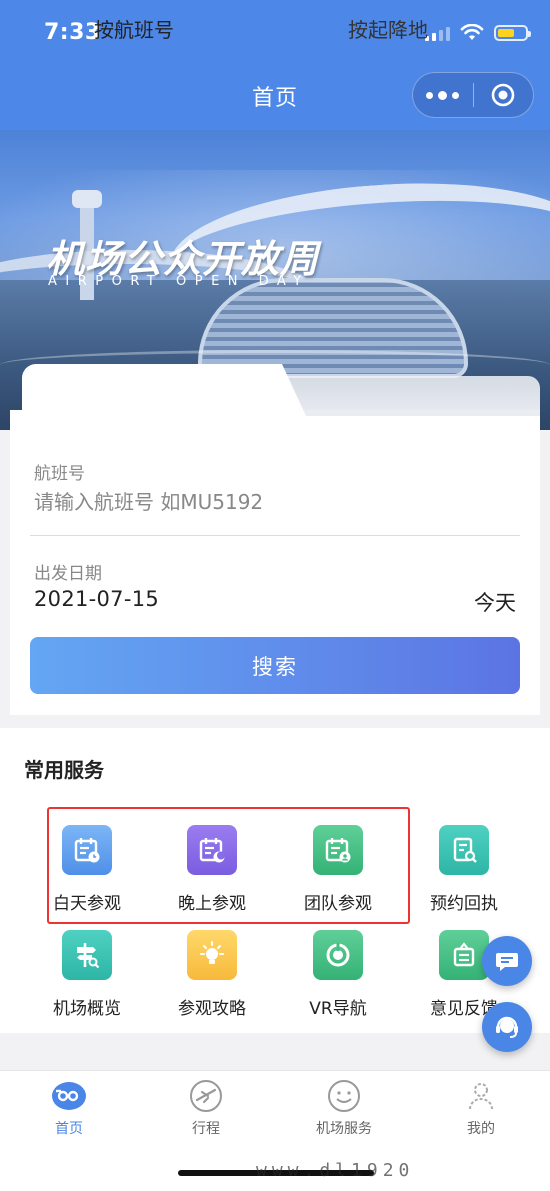 This screenshot has height=1191, width=550. Describe the element at coordinates (64, 770) in the screenshot. I see `services-title: 常用服务` at that location.